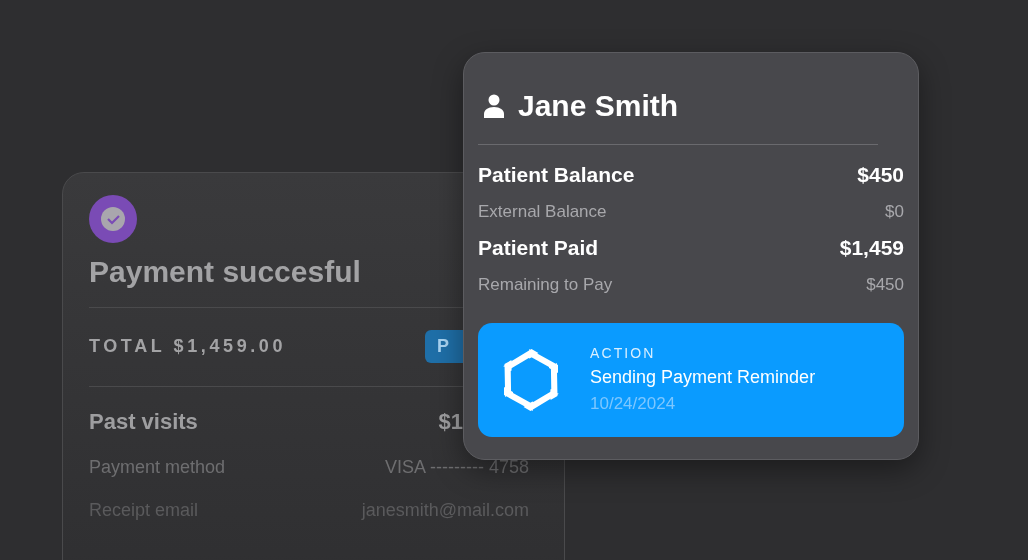  What do you see at coordinates (545, 284) in the screenshot?
I see `balance-label: Remaining to Pay` at bounding box center [545, 284].